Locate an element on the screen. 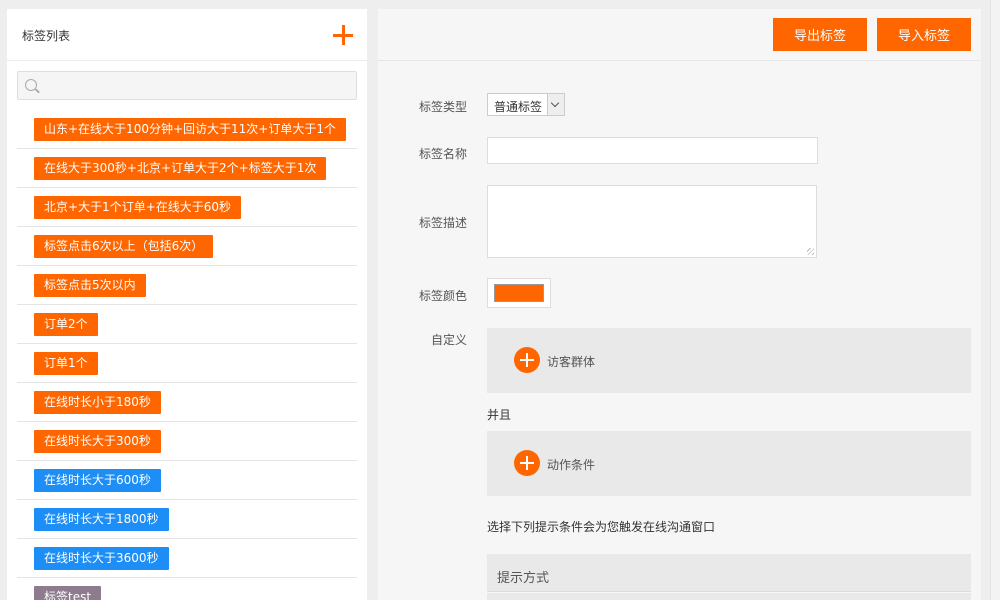 This screenshot has width=1000, height=600. tag-list-item: 标签点击5次以内 is located at coordinates (187, 285).